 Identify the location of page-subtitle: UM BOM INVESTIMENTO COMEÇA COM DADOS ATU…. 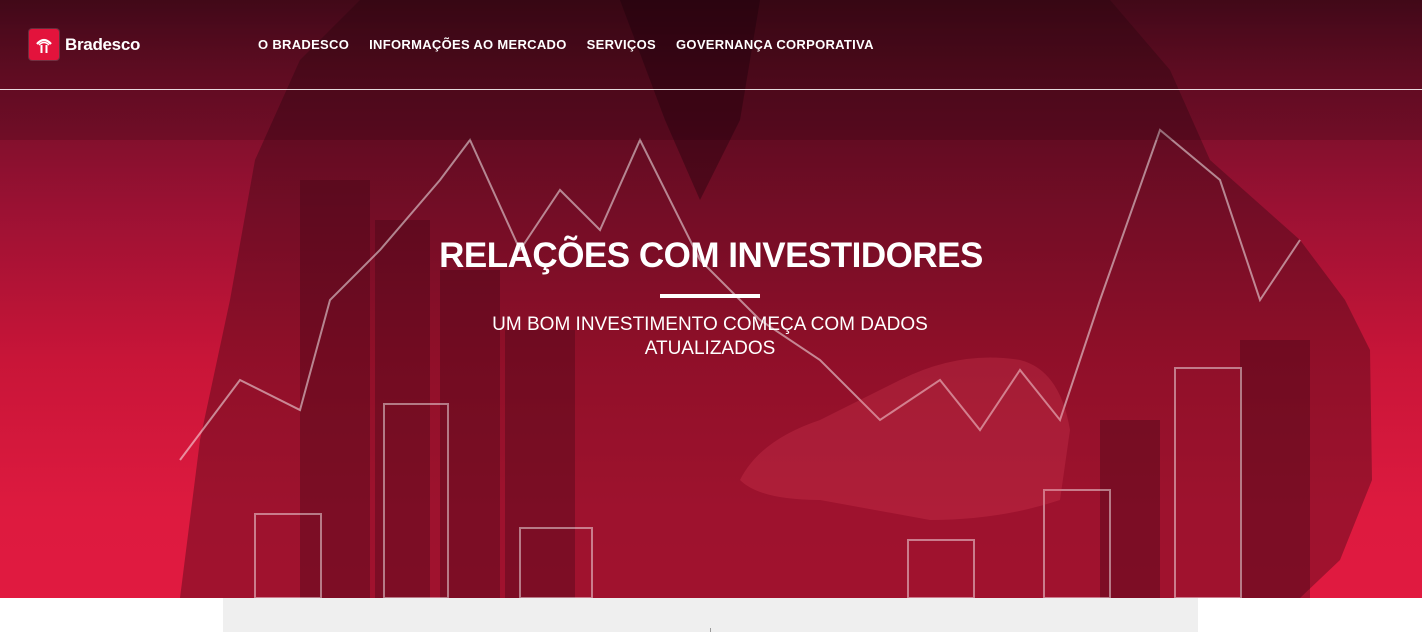
(710, 336).